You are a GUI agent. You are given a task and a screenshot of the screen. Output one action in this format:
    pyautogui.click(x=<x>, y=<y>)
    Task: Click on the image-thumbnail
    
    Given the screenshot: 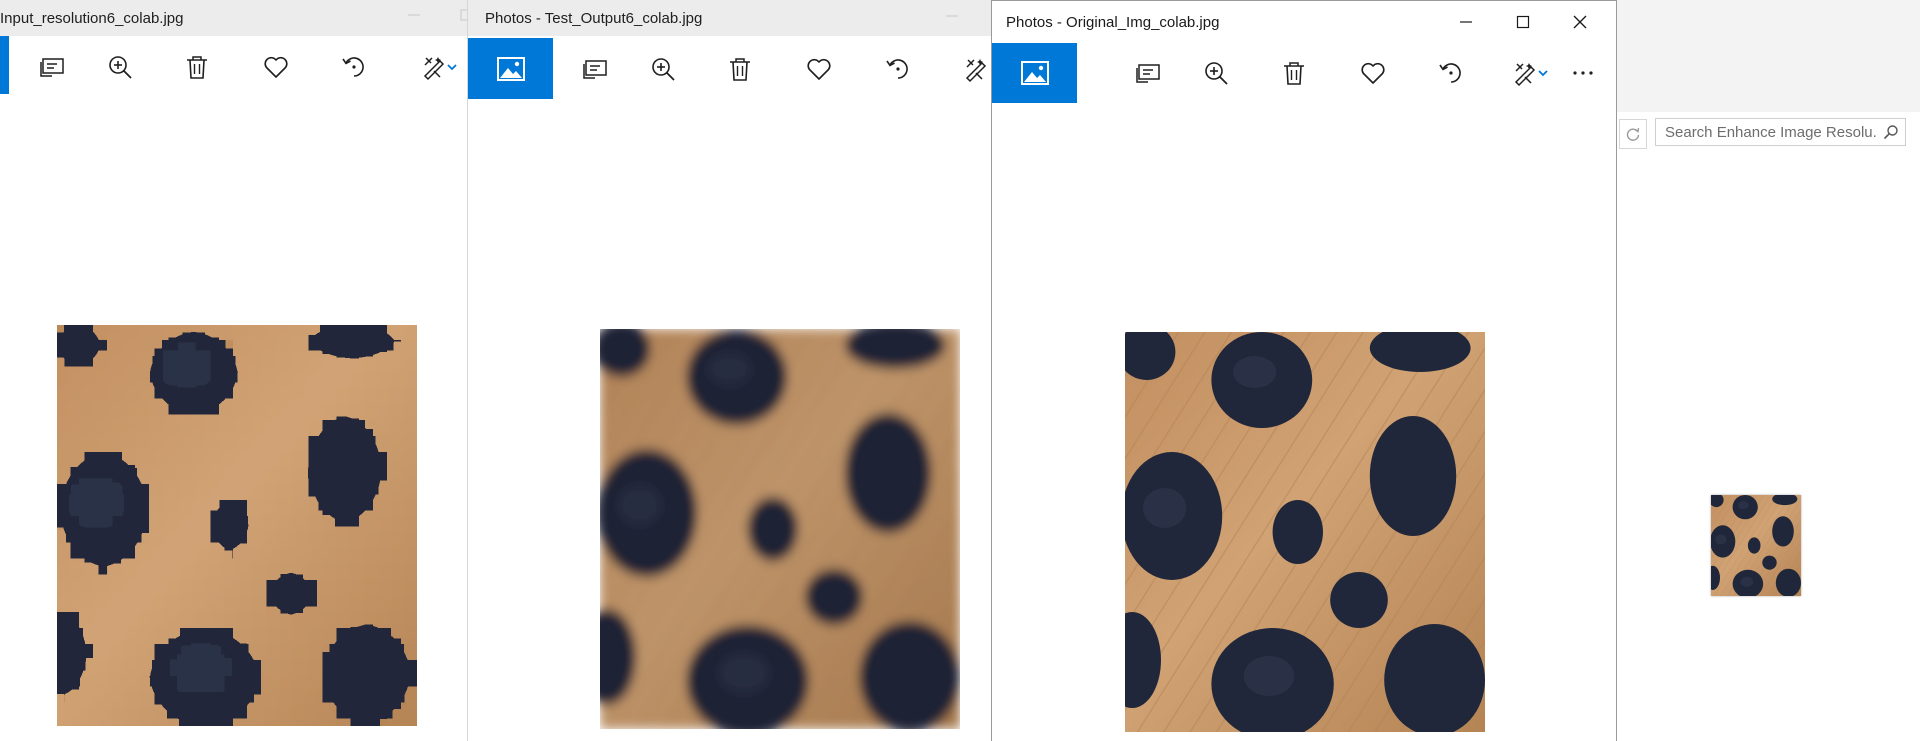 What is the action you would take?
    pyautogui.click(x=1756, y=545)
    